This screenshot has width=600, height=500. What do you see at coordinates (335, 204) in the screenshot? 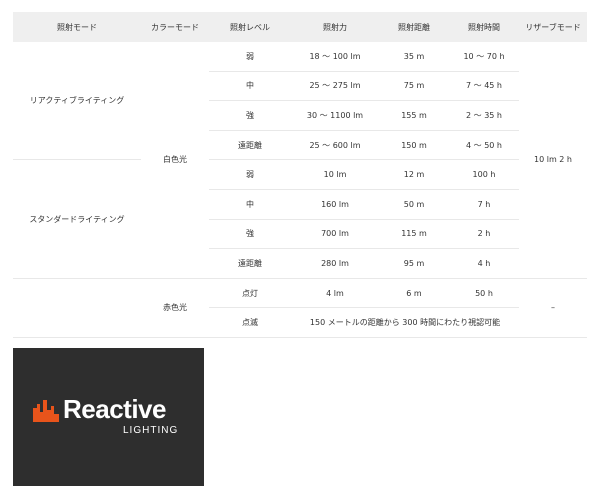
I see `power-cell: 160 lm` at bounding box center [335, 204].